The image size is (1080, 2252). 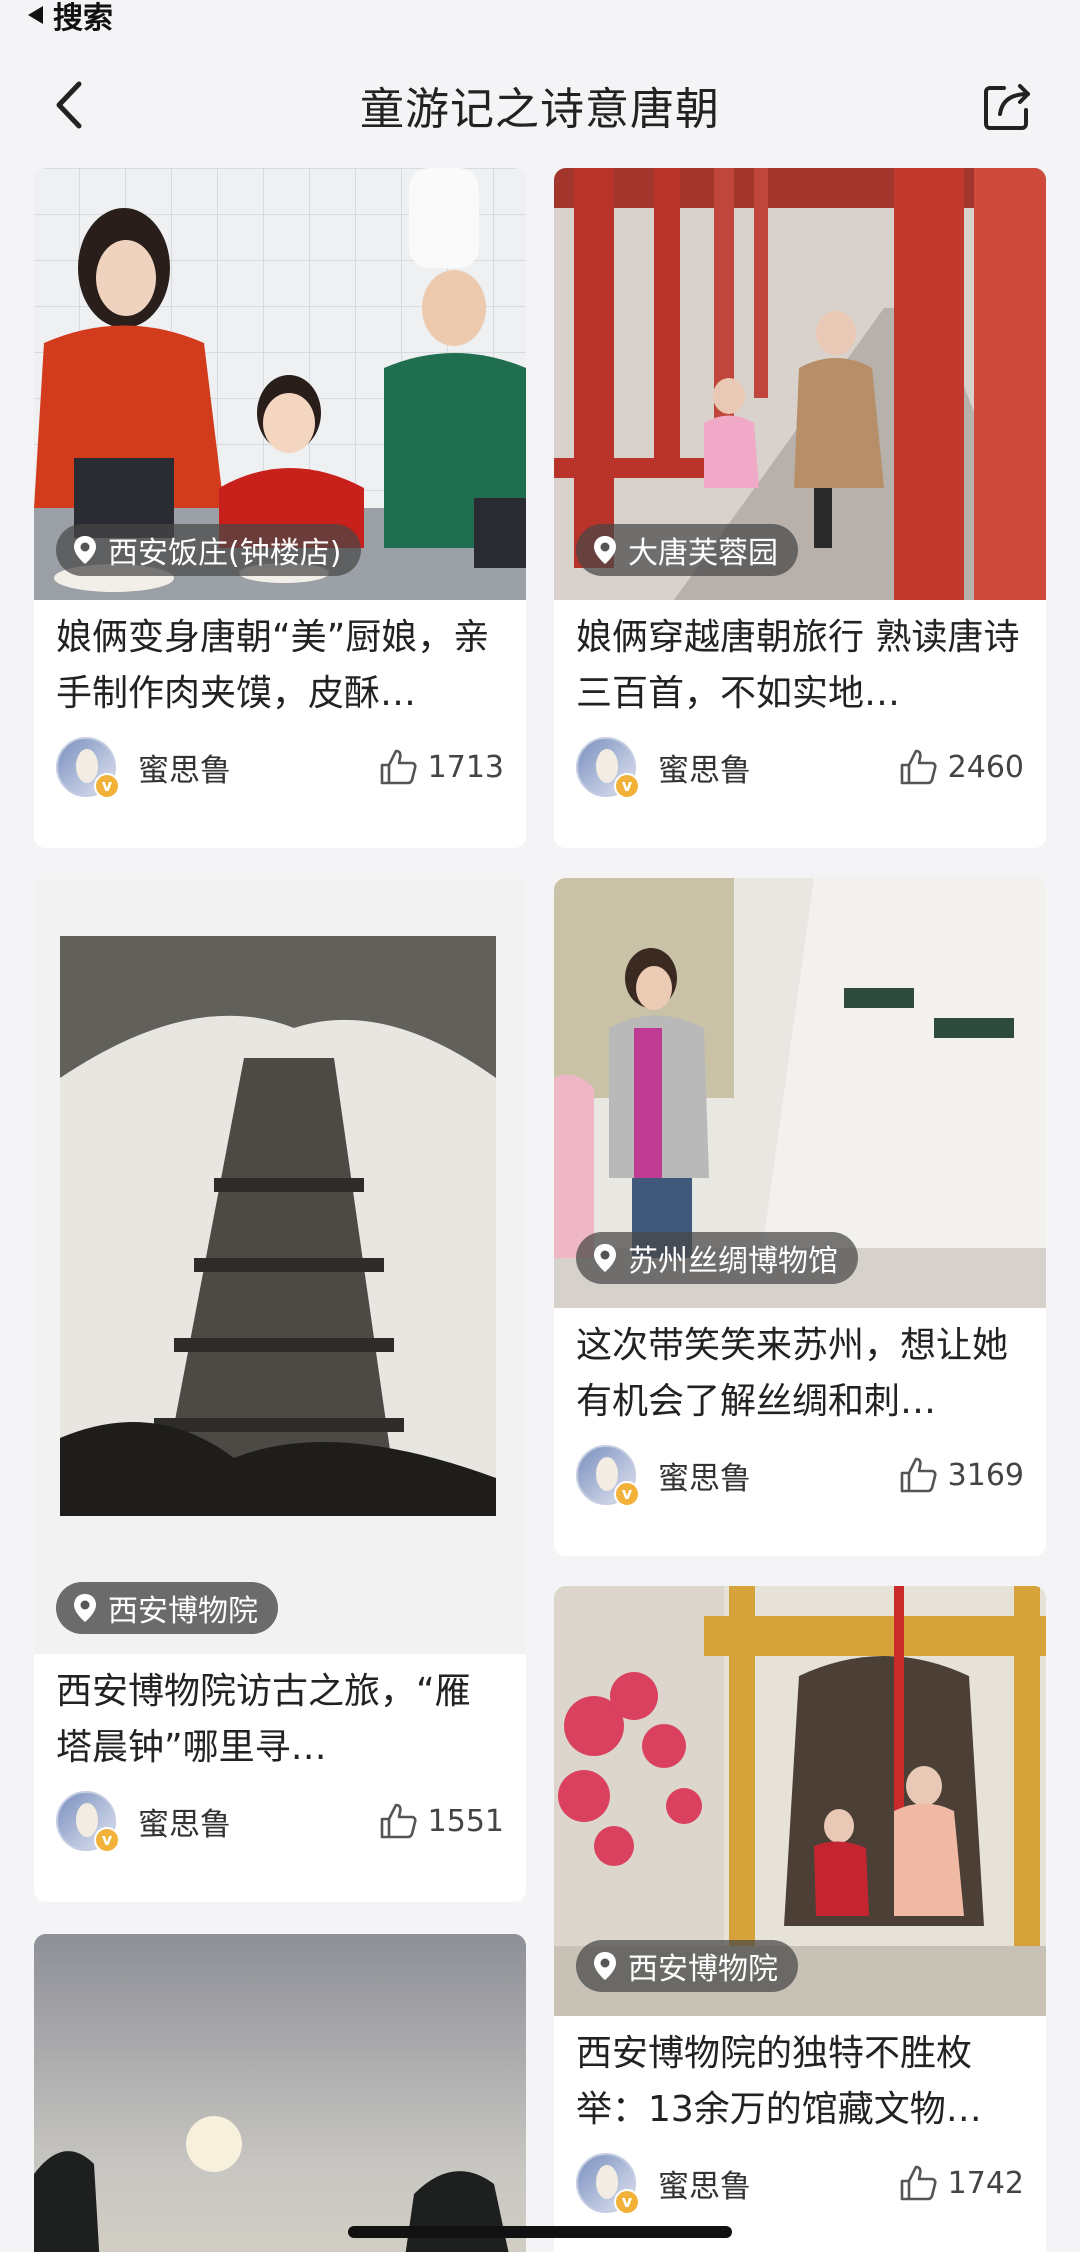 I want to click on card-photo: 西安饭庄(钟楼店), so click(x=280, y=384).